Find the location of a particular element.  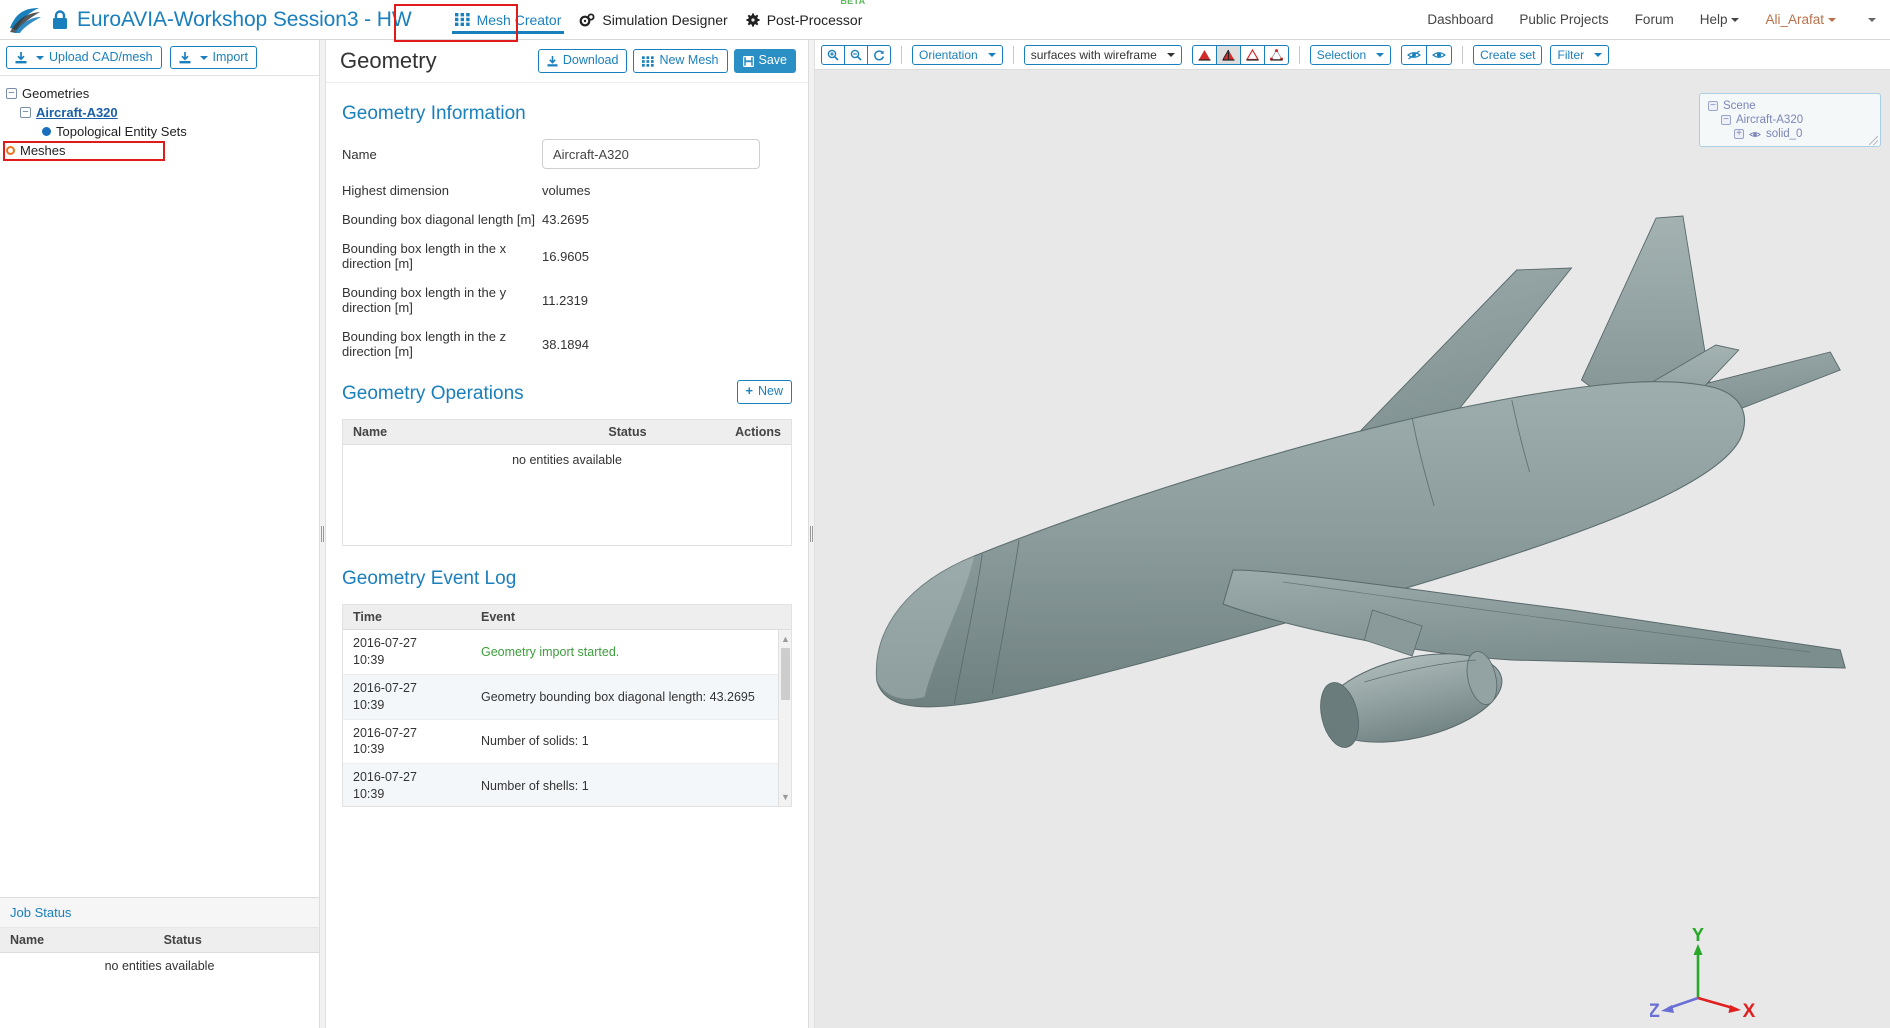

nav-user-menu: Ali_Arafat is located at coordinates (1800, 19).